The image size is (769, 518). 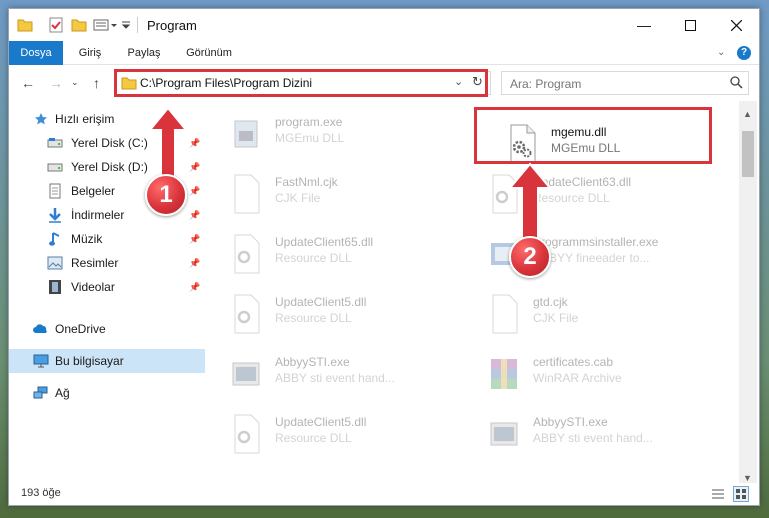 What do you see at coordinates (168, 144) in the screenshot?
I see `arrow-1-icon` at bounding box center [168, 144].